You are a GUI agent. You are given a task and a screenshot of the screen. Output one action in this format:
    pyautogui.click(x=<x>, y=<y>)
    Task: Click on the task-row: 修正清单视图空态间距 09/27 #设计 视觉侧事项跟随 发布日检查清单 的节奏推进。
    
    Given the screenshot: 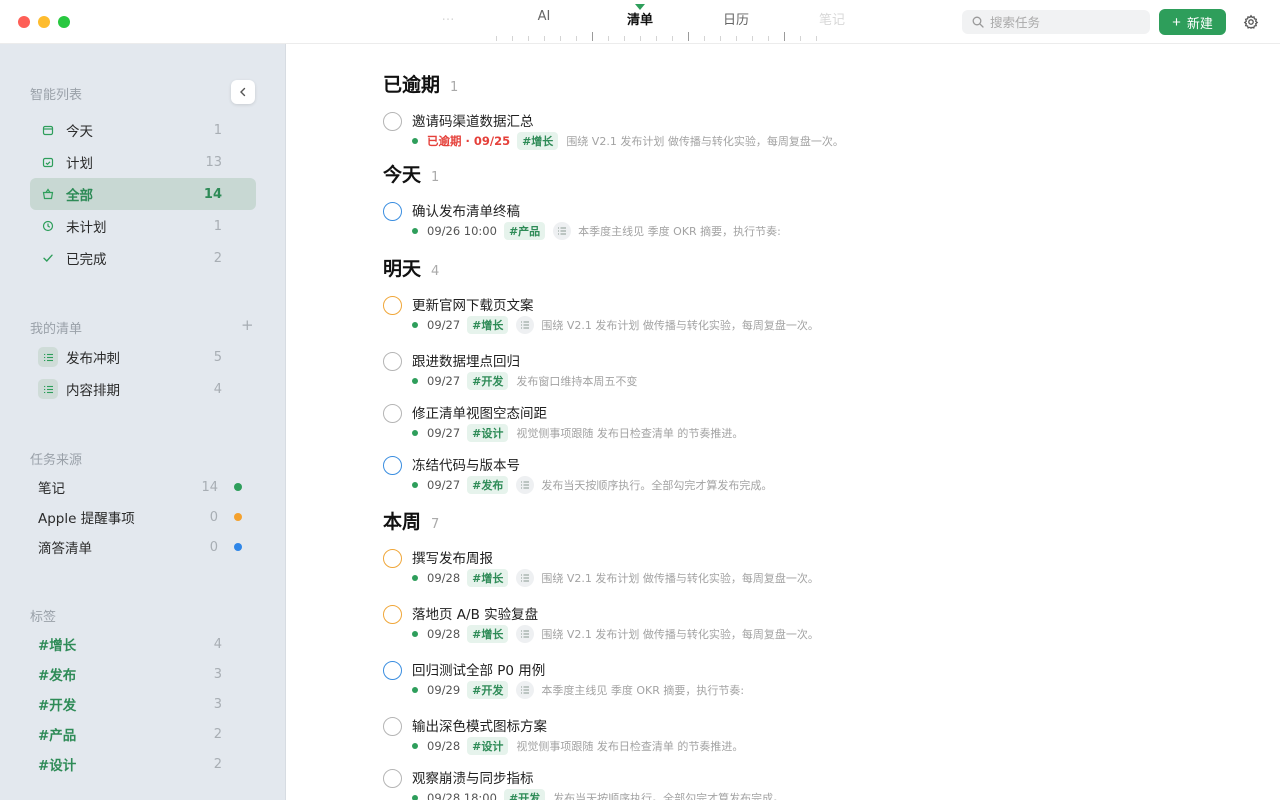 What is the action you would take?
    pyautogui.click(x=813, y=422)
    